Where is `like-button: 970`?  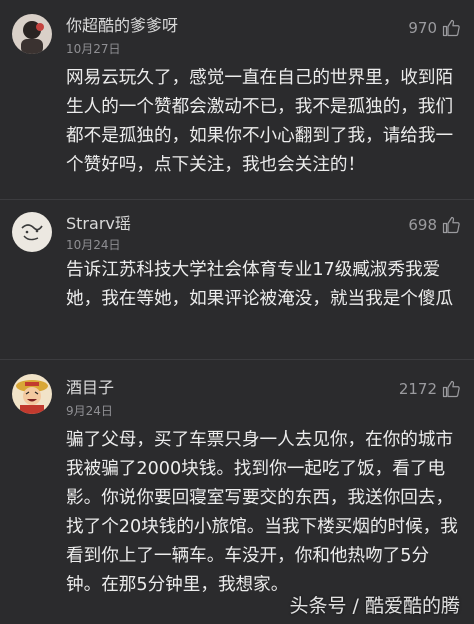 like-button: 970 is located at coordinates (434, 28).